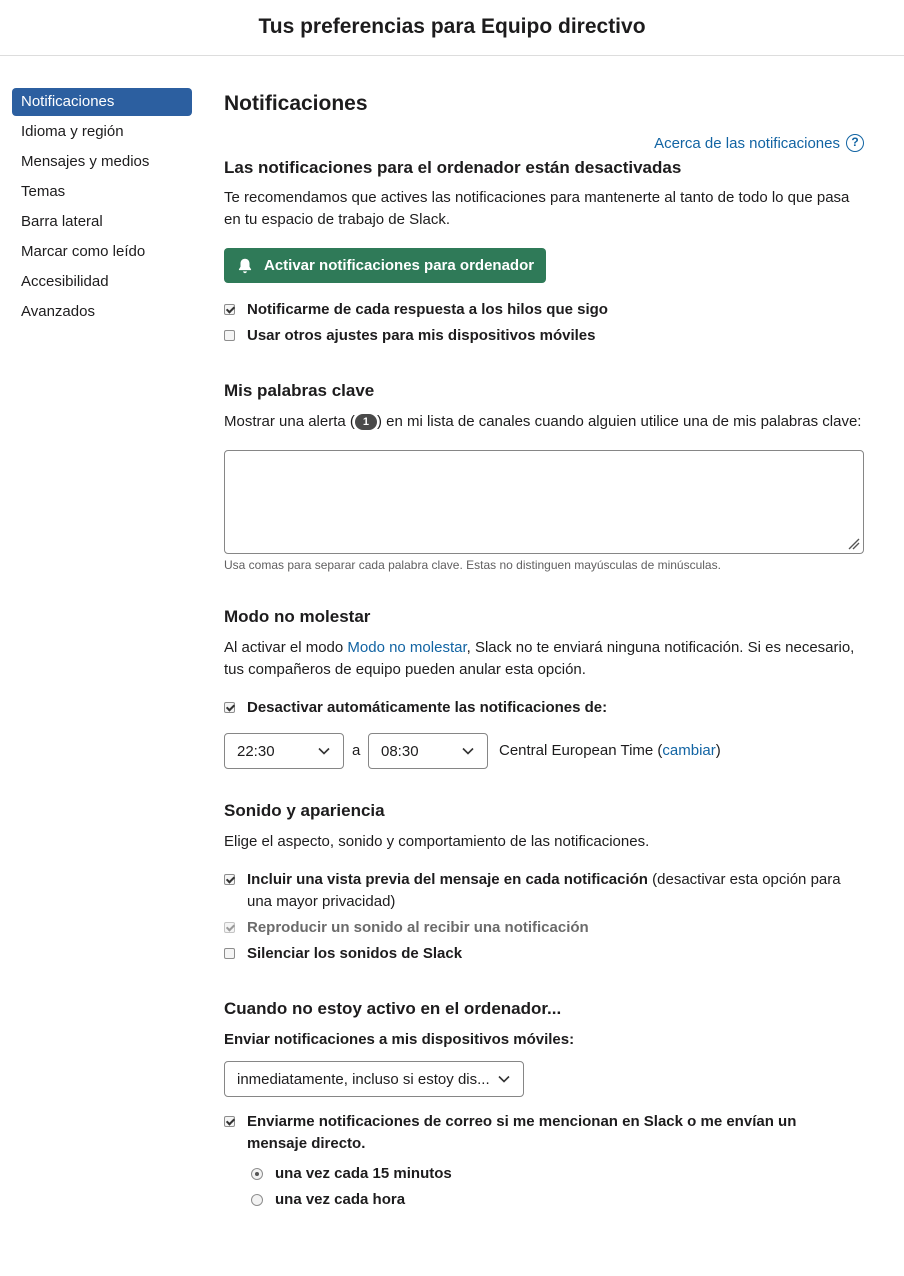  What do you see at coordinates (297, 616) in the screenshot?
I see `dnd-heading: Modo no molestar` at bounding box center [297, 616].